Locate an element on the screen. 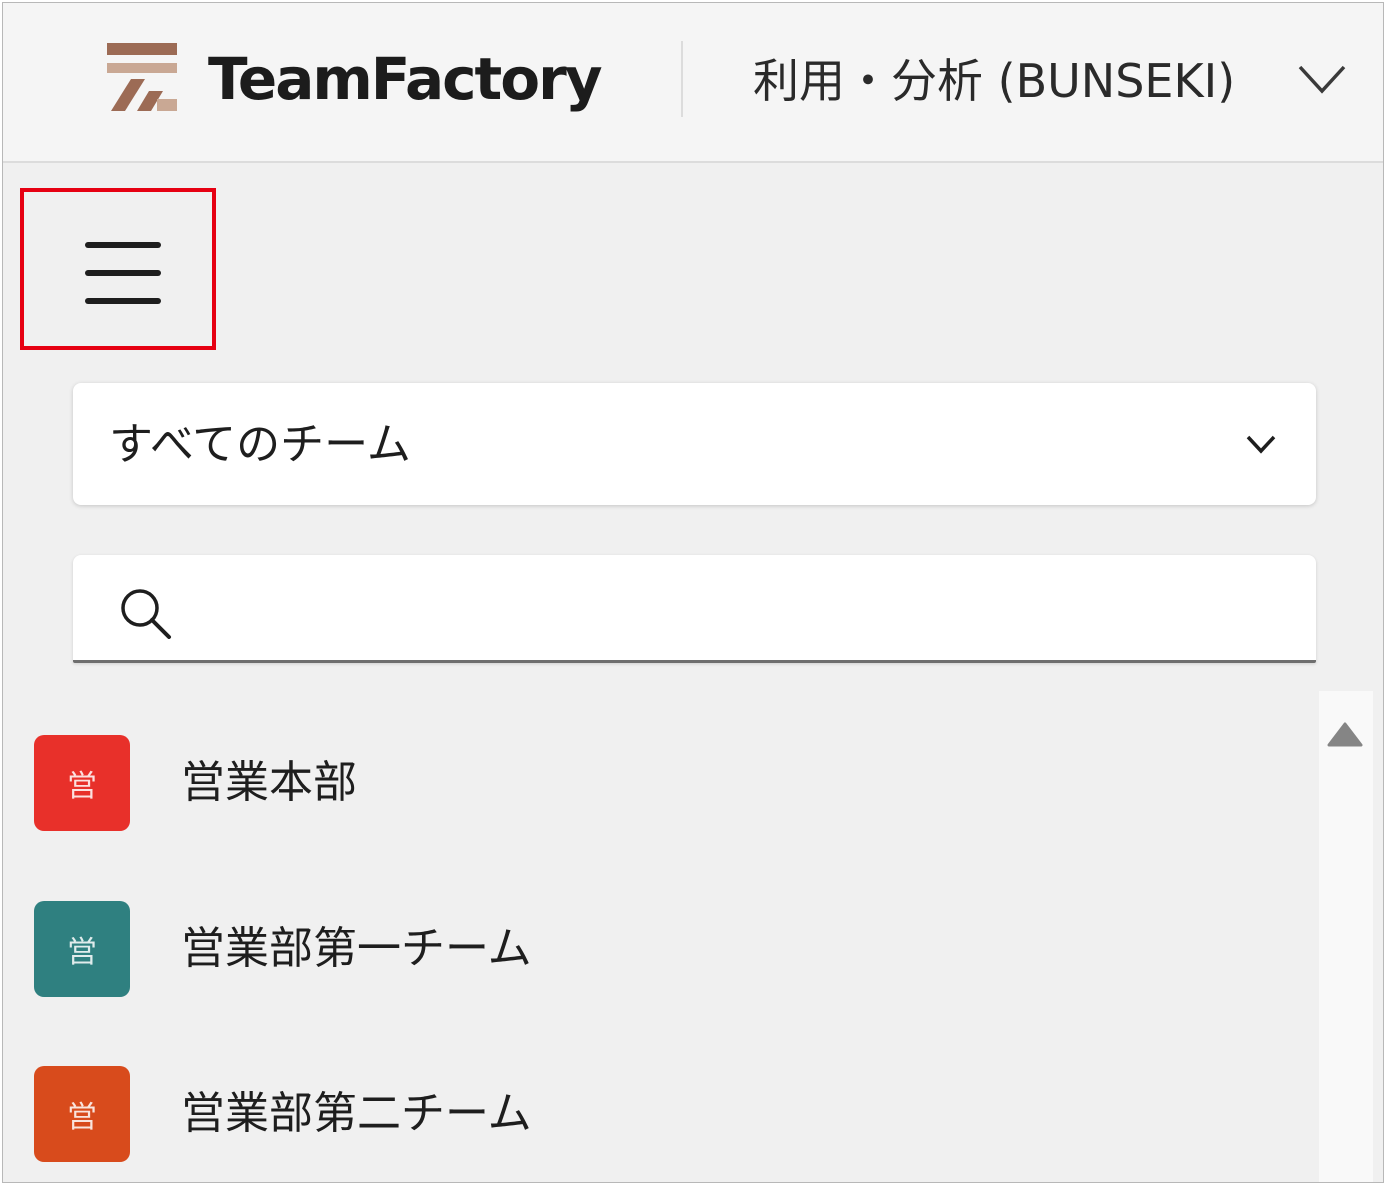 The height and width of the screenshot is (1185, 1386). team-list-item: 営 営業本部 is located at coordinates (658, 766).